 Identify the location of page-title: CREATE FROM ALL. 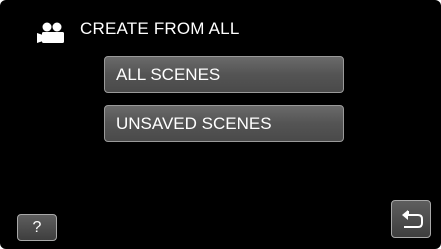
(160, 28).